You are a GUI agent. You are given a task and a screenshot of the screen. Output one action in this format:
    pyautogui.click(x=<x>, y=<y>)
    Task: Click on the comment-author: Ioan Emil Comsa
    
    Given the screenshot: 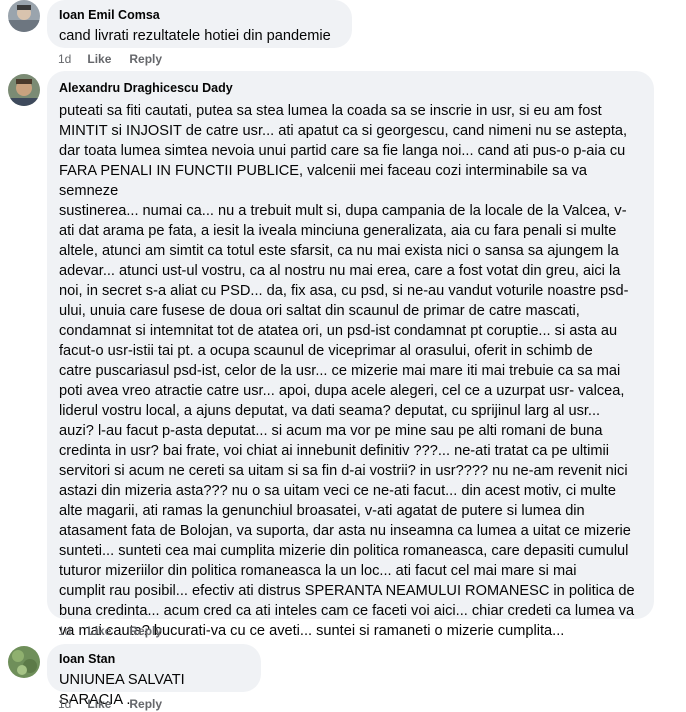 What is the action you would take?
    pyautogui.click(x=109, y=15)
    